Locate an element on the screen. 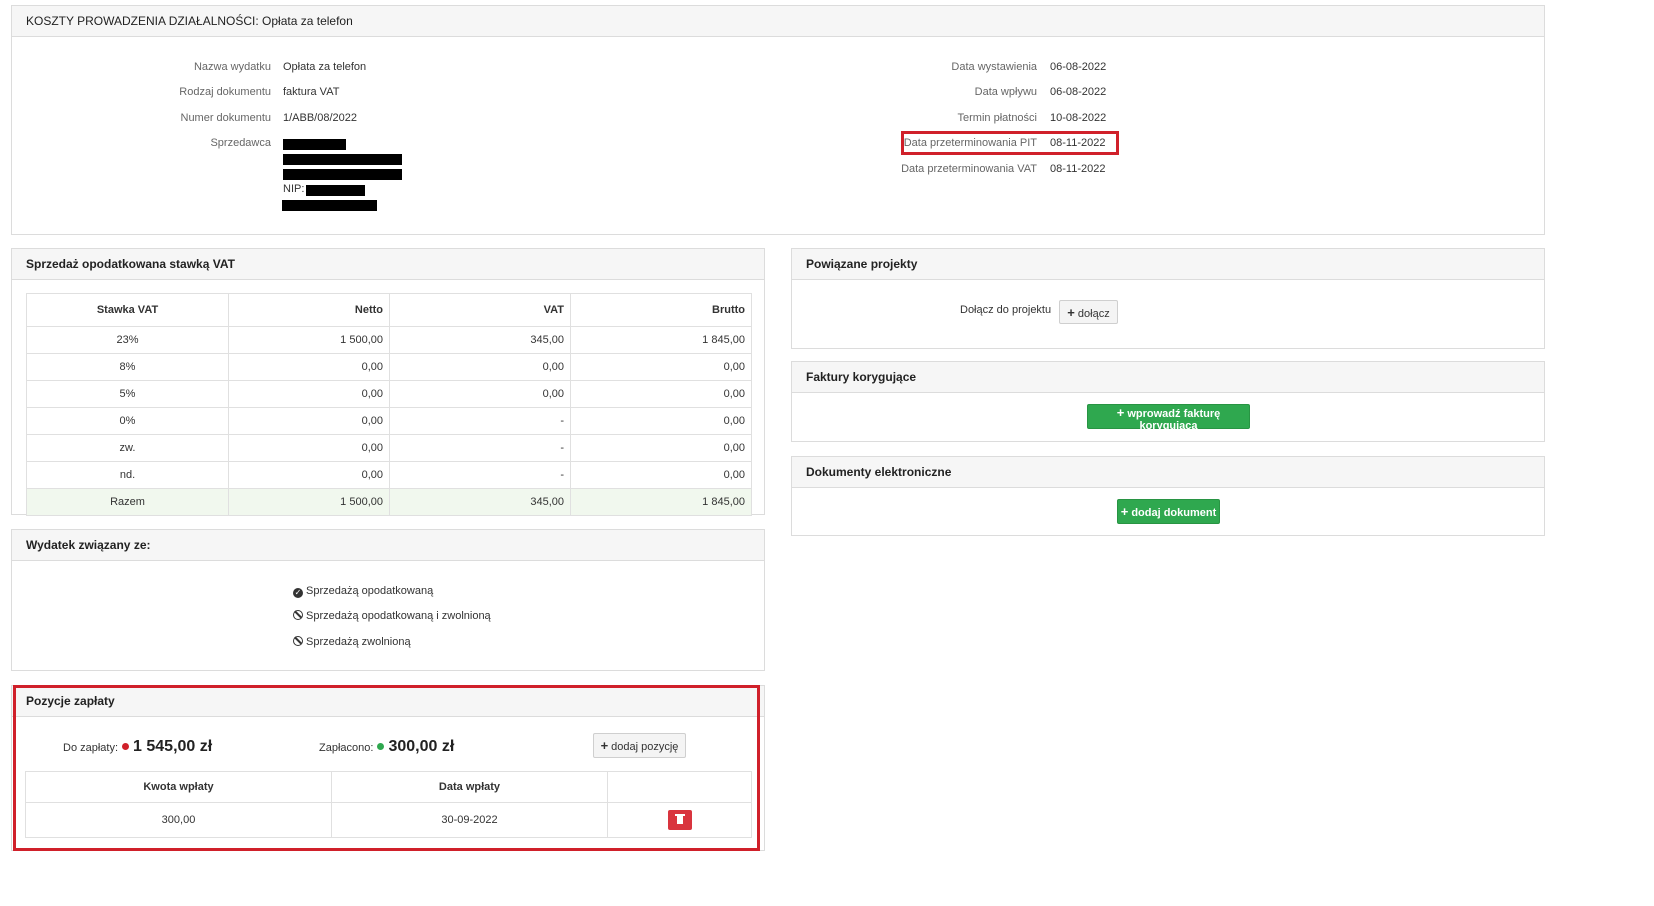  due-date-value: 10-08-2022 is located at coordinates (1078, 118).